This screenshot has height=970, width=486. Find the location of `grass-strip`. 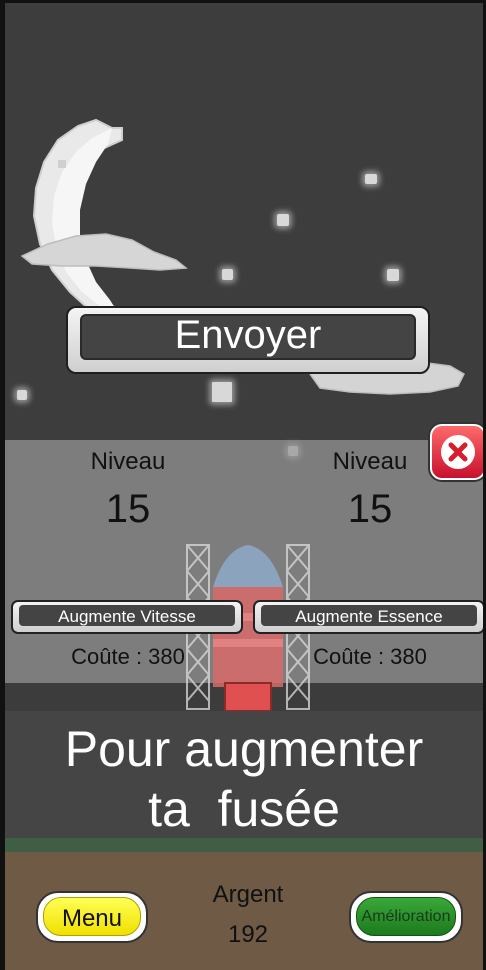

grass-strip is located at coordinates (244, 845).